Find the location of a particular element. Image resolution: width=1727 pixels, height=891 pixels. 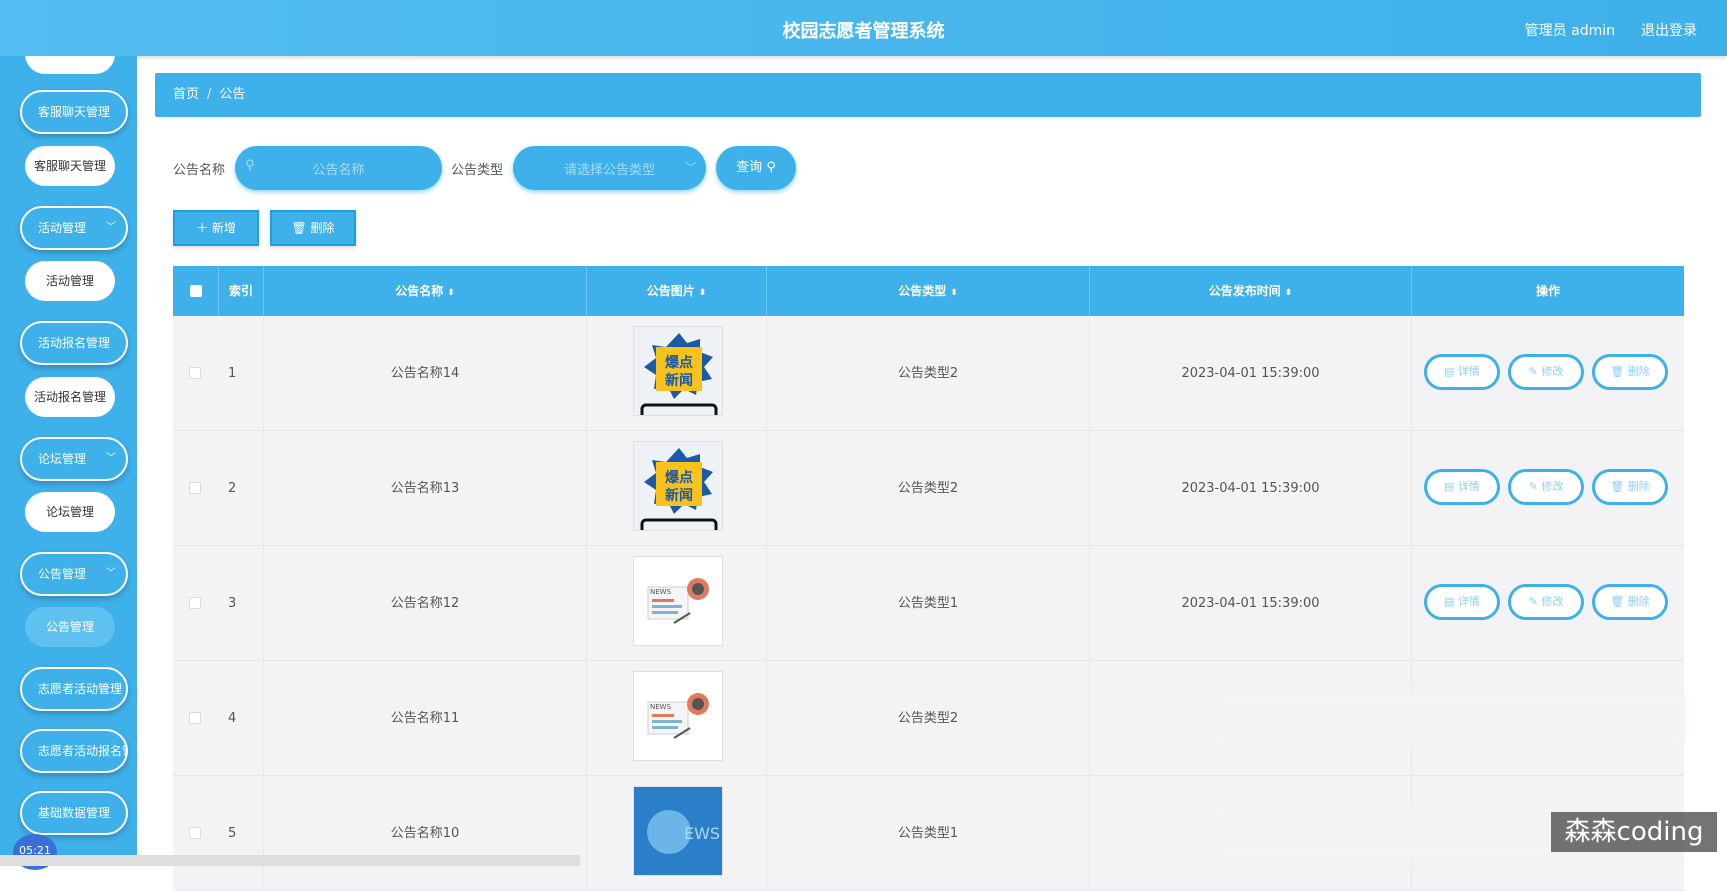

sidebar-group-label: 活动报名管理 is located at coordinates (74, 343).